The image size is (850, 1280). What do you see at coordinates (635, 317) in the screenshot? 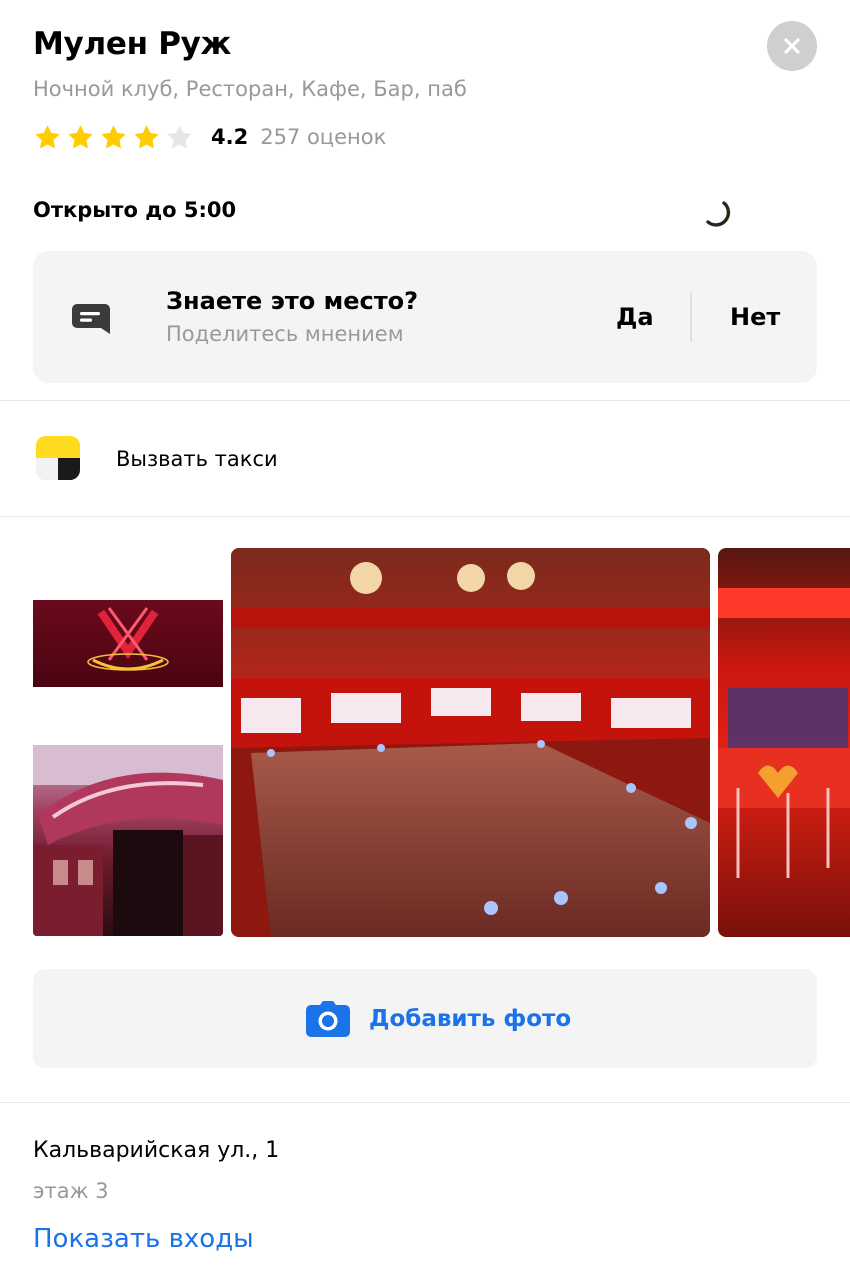
I see `yes-button: Да` at bounding box center [635, 317].